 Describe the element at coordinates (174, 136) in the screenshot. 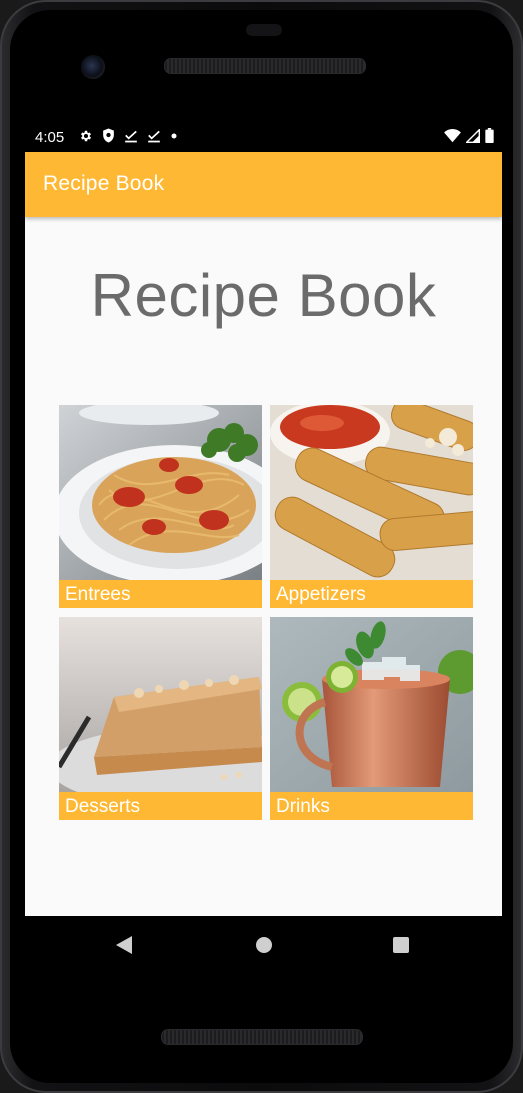

I see `notification-dot-icon` at that location.